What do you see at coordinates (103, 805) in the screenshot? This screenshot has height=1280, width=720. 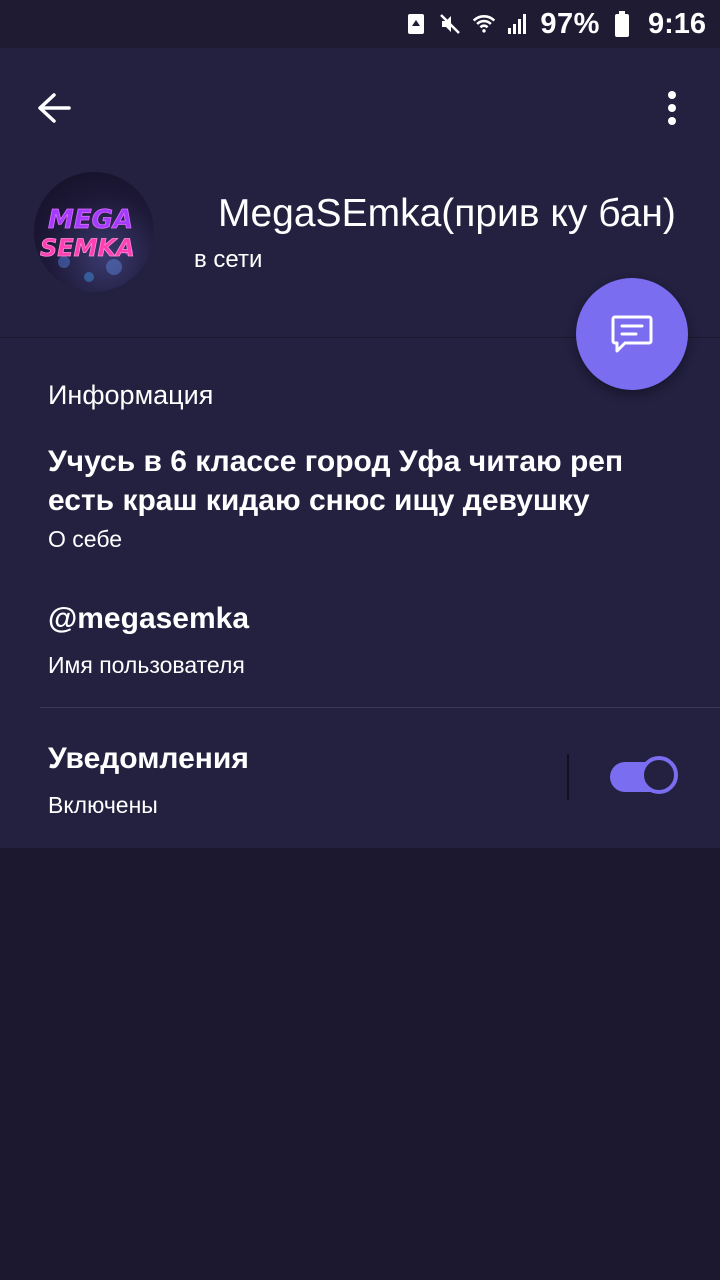 I see `notifications-caption: Включены` at bounding box center [103, 805].